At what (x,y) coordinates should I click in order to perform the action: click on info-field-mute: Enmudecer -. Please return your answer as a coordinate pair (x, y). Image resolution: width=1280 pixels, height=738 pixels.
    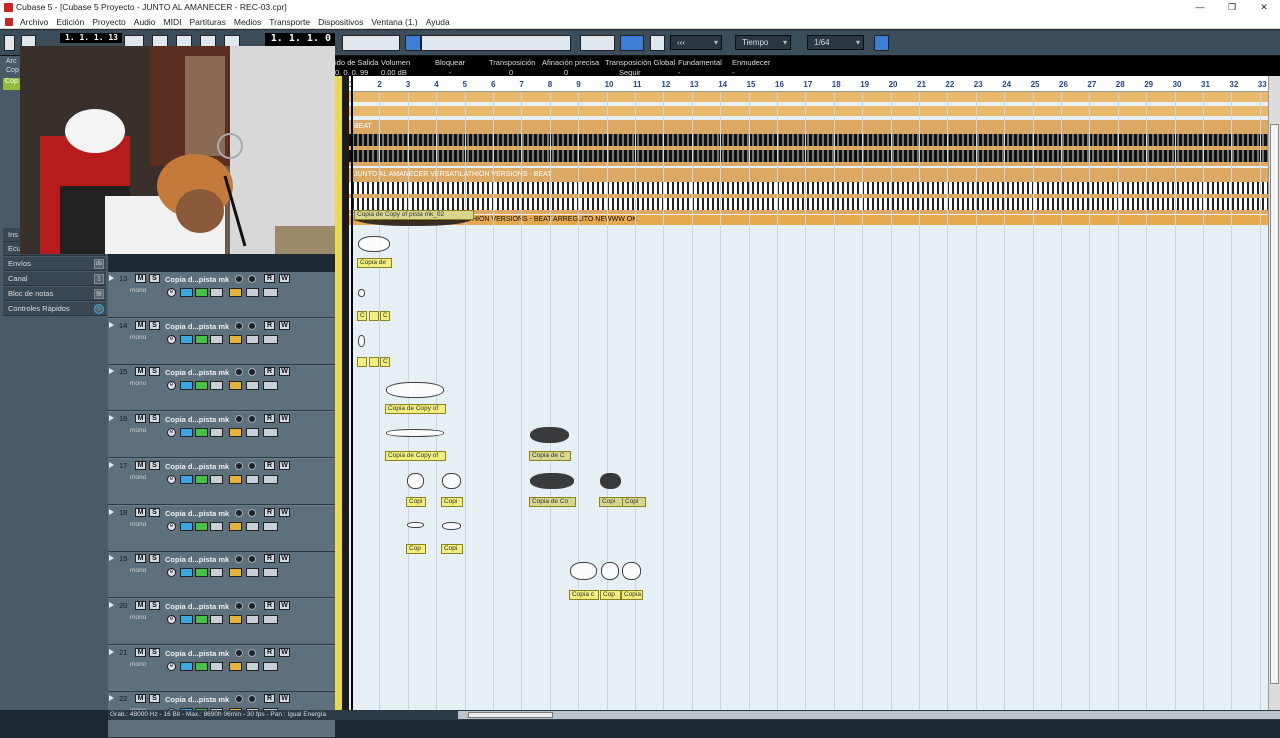
    Looking at the image, I should click on (751, 67).